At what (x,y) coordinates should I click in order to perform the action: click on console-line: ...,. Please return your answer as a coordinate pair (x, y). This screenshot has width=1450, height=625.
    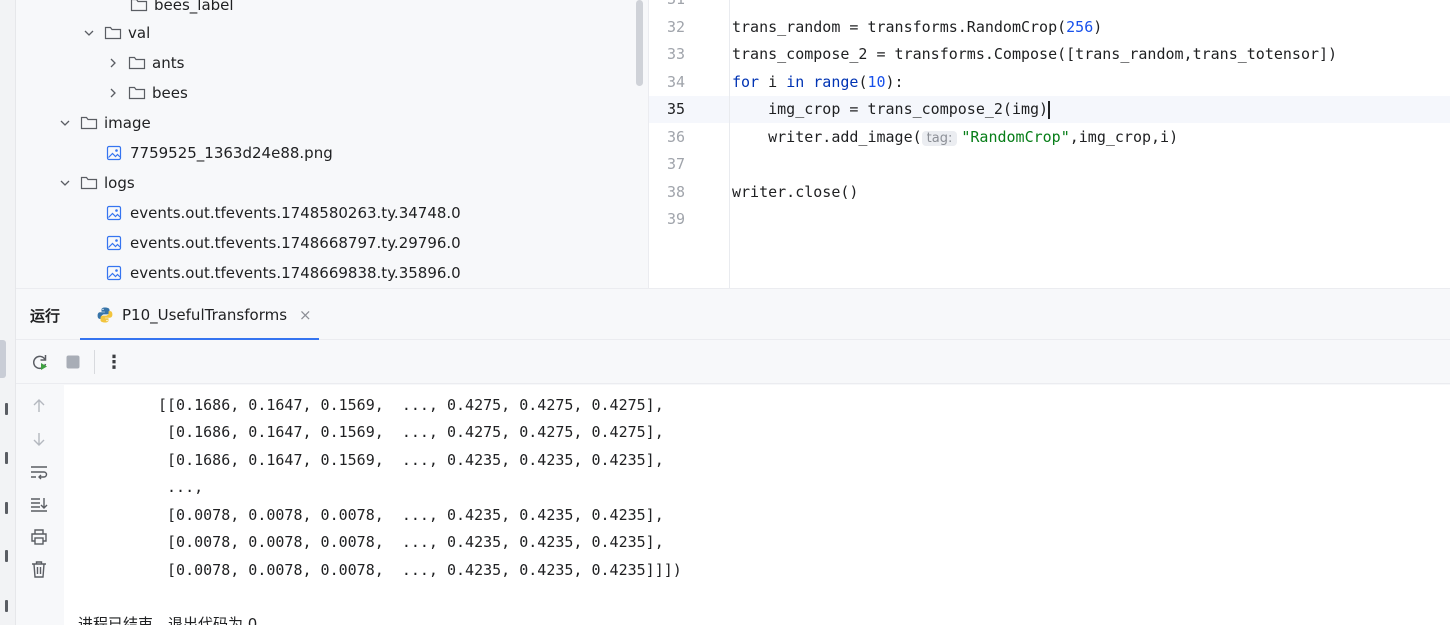
    Looking at the image, I should click on (181, 487).